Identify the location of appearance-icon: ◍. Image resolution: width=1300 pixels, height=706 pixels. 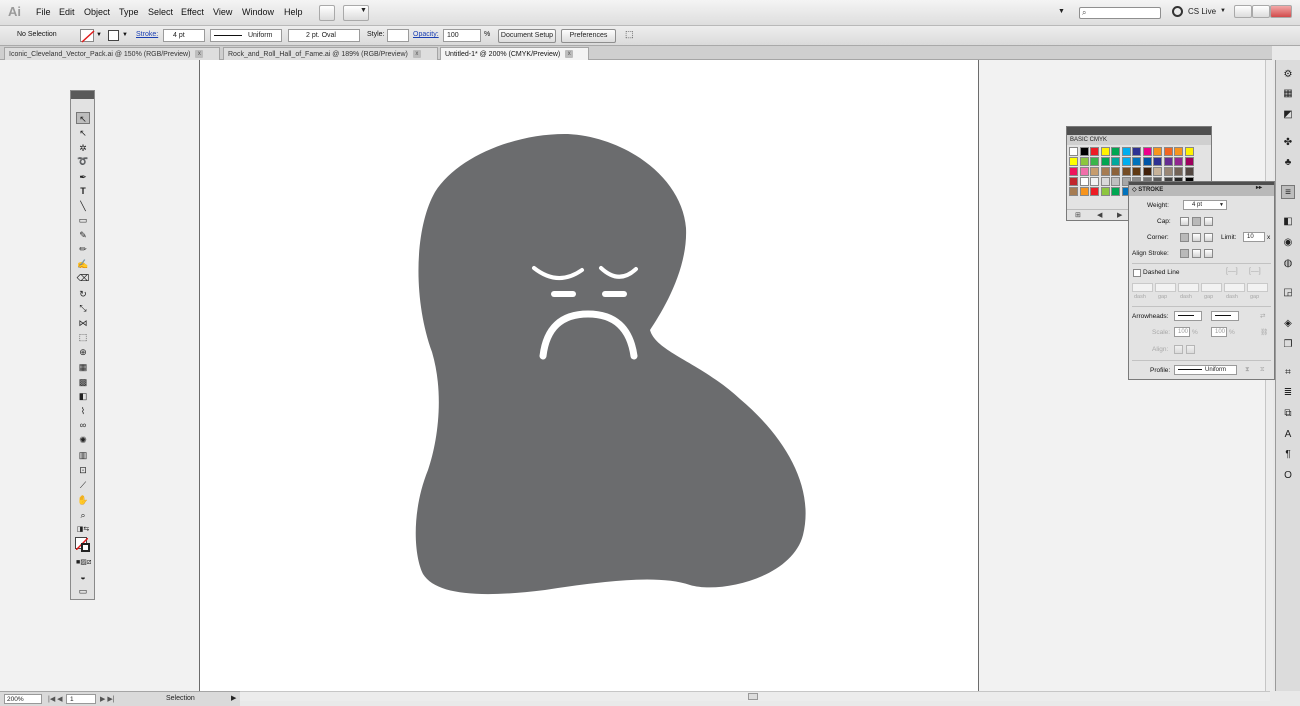
(1288, 264).